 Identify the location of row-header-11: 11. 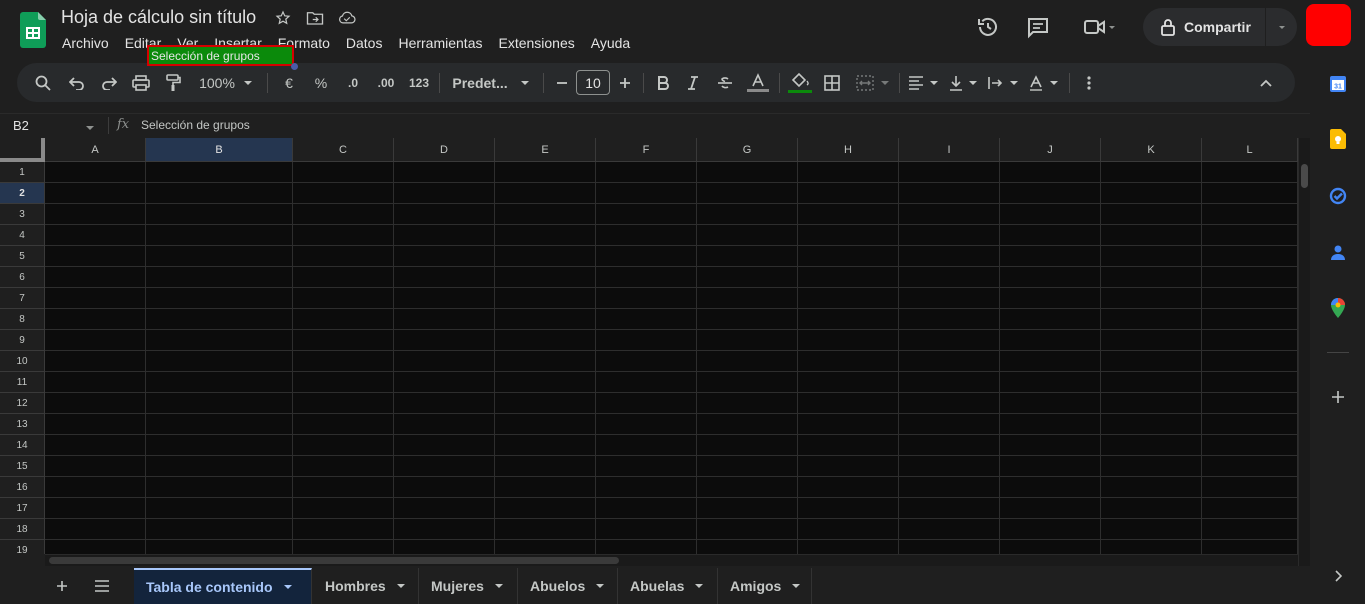
(22, 382).